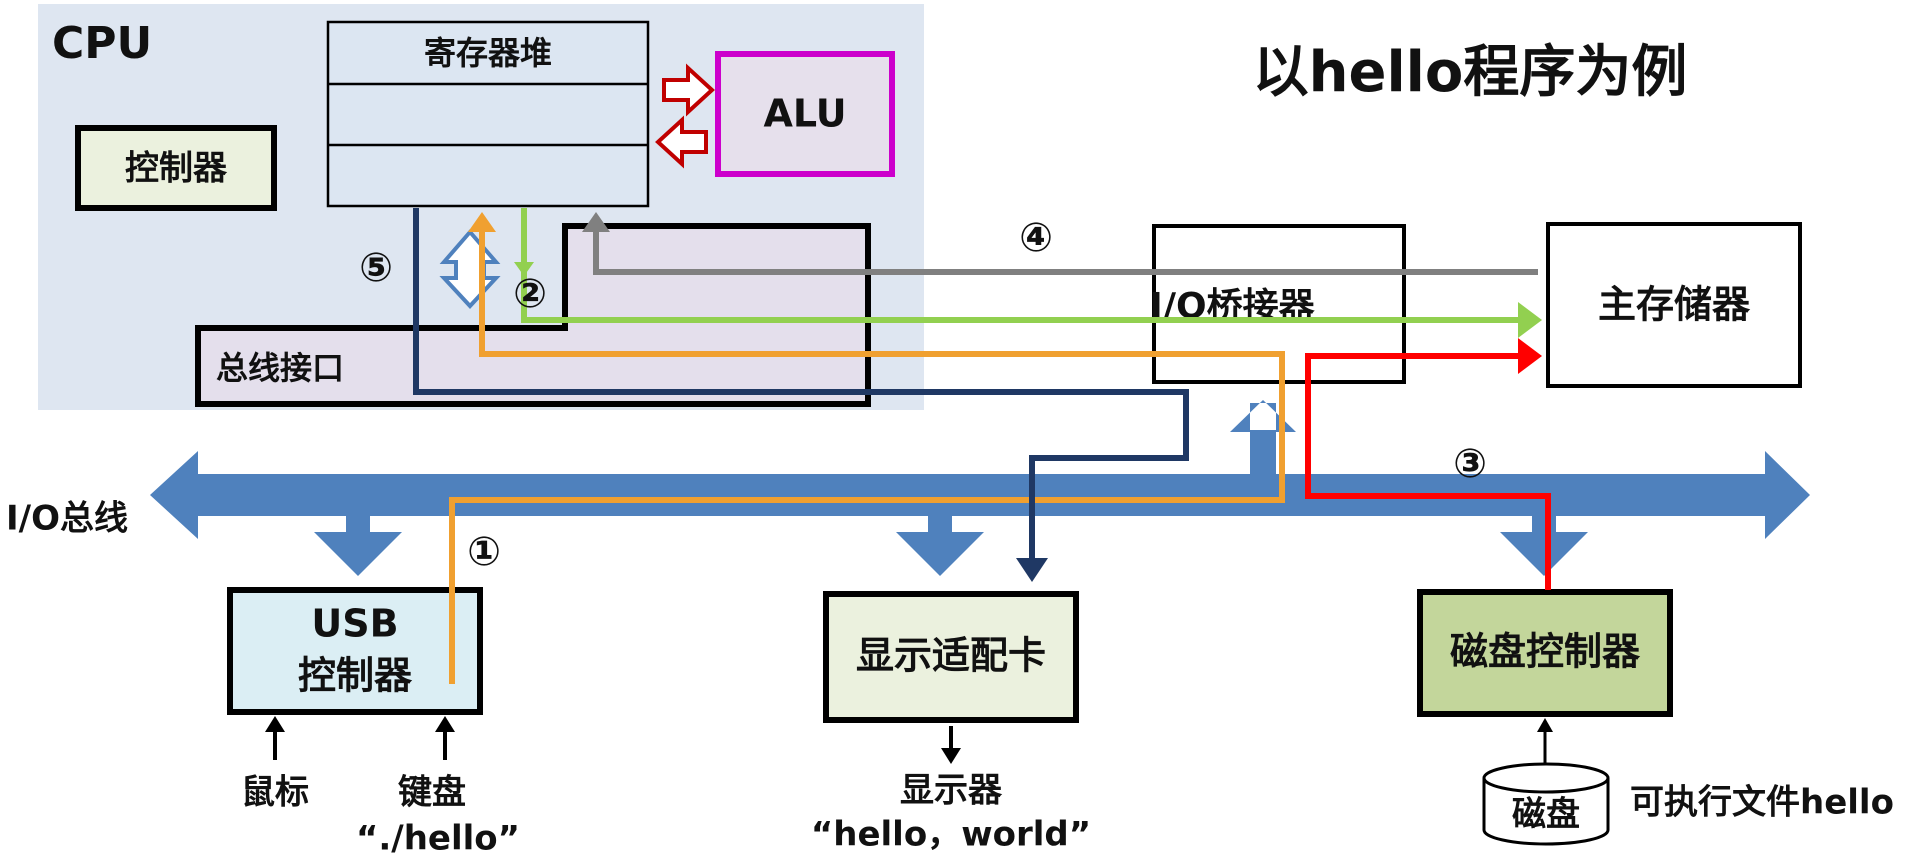 This screenshot has width=1913, height=866. What do you see at coordinates (1470, 464) in the screenshot?
I see `step-3-label: ③` at bounding box center [1470, 464].